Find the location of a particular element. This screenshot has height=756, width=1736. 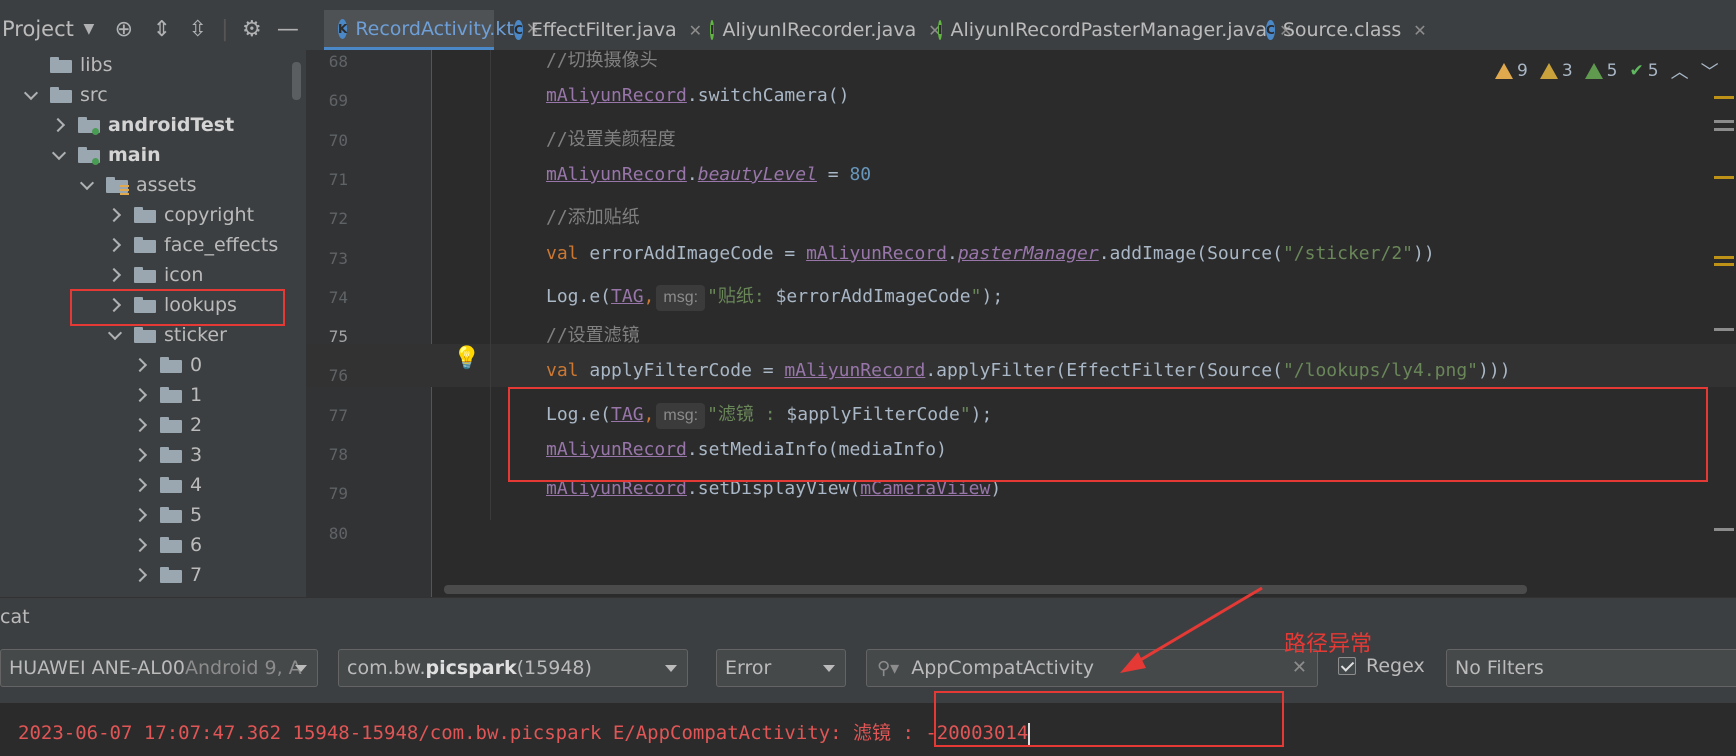

code-token: //设置滤镜 is located at coordinates (593, 336).